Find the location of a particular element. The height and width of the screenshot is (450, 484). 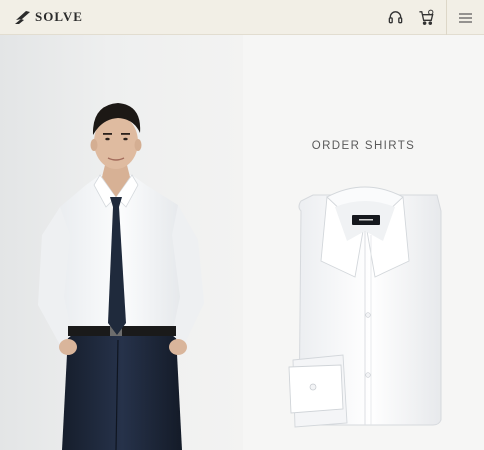

support-headset-icon is located at coordinates (395, 16).